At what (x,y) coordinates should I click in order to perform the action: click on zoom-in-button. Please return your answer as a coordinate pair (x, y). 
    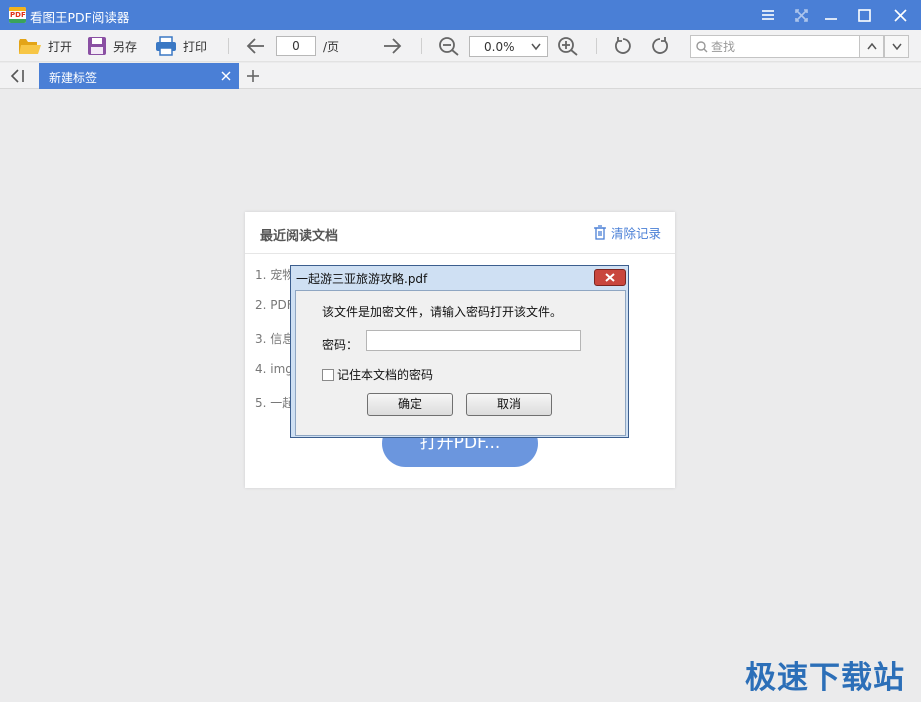
    Looking at the image, I should click on (568, 46).